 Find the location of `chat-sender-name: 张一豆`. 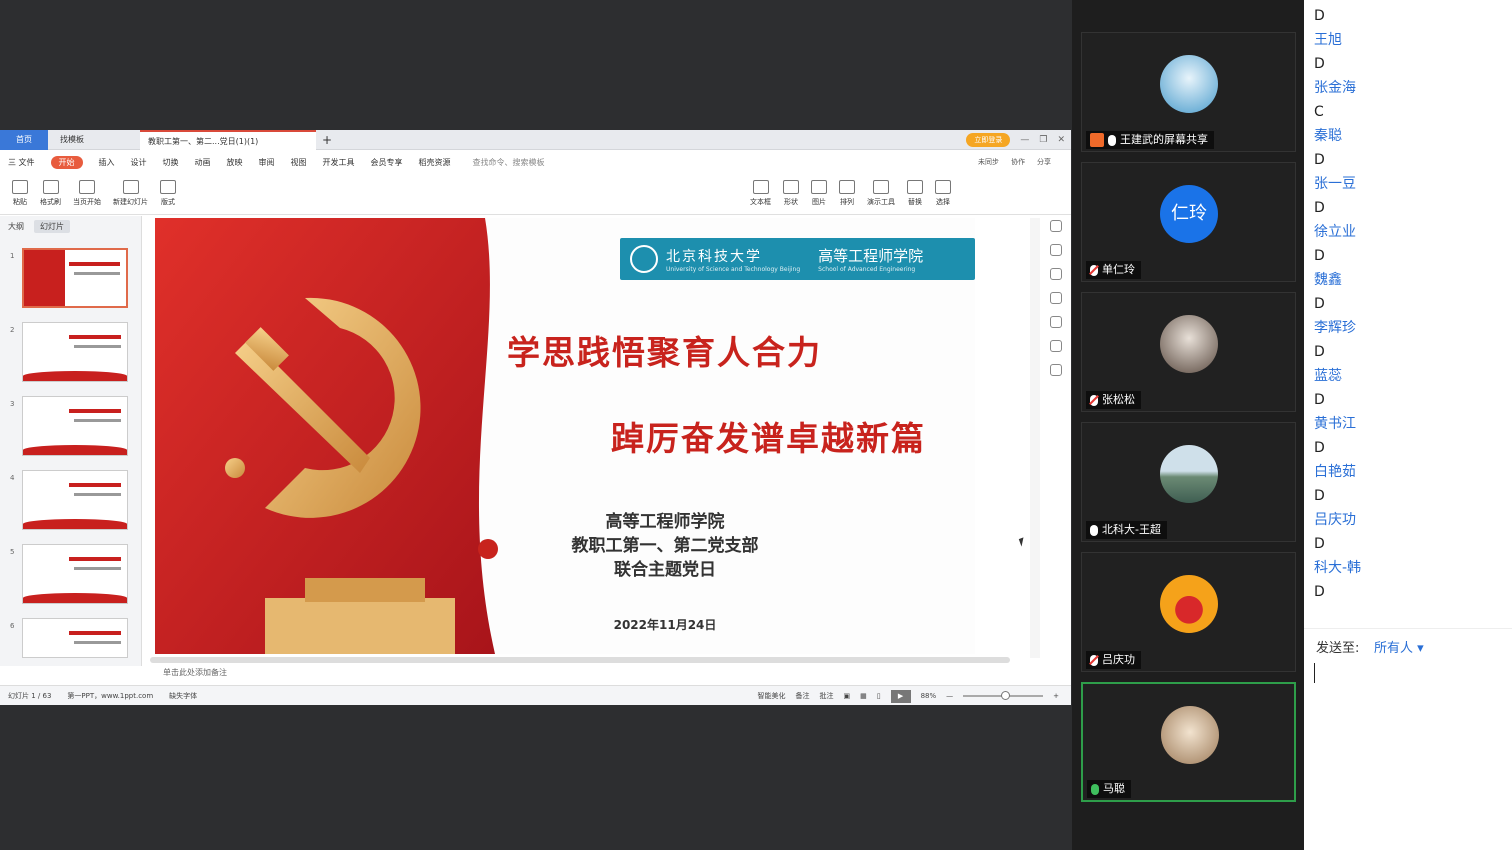

chat-sender-name: 张一豆 is located at coordinates (1335, 184).